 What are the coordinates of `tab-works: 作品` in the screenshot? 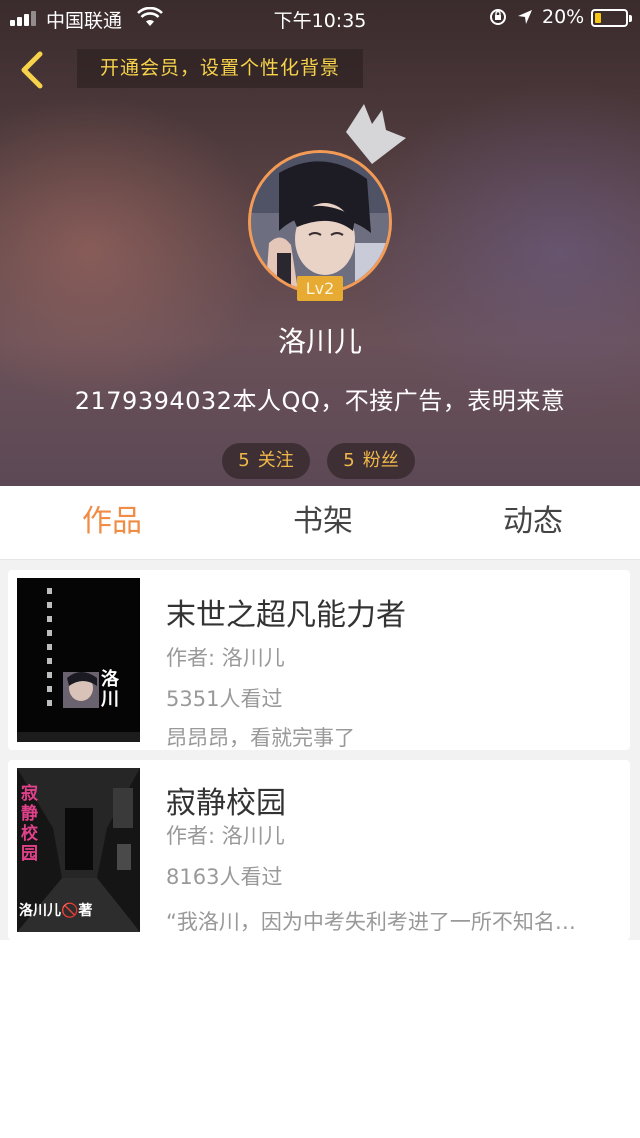 It's located at (112, 523).